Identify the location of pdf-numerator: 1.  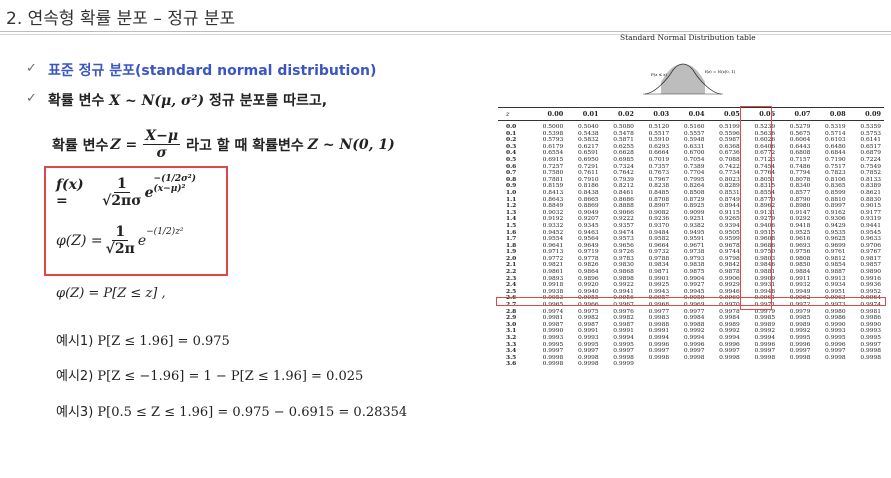
(121, 184).